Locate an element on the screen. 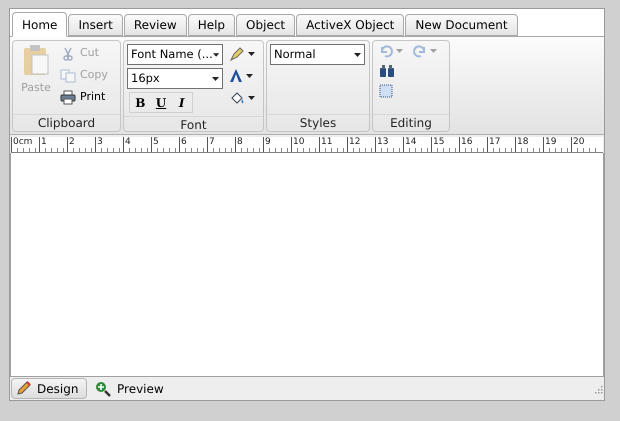 Image resolution: width=620 pixels, height=421 pixels. ribbon-tab: Insert is located at coordinates (95, 25).